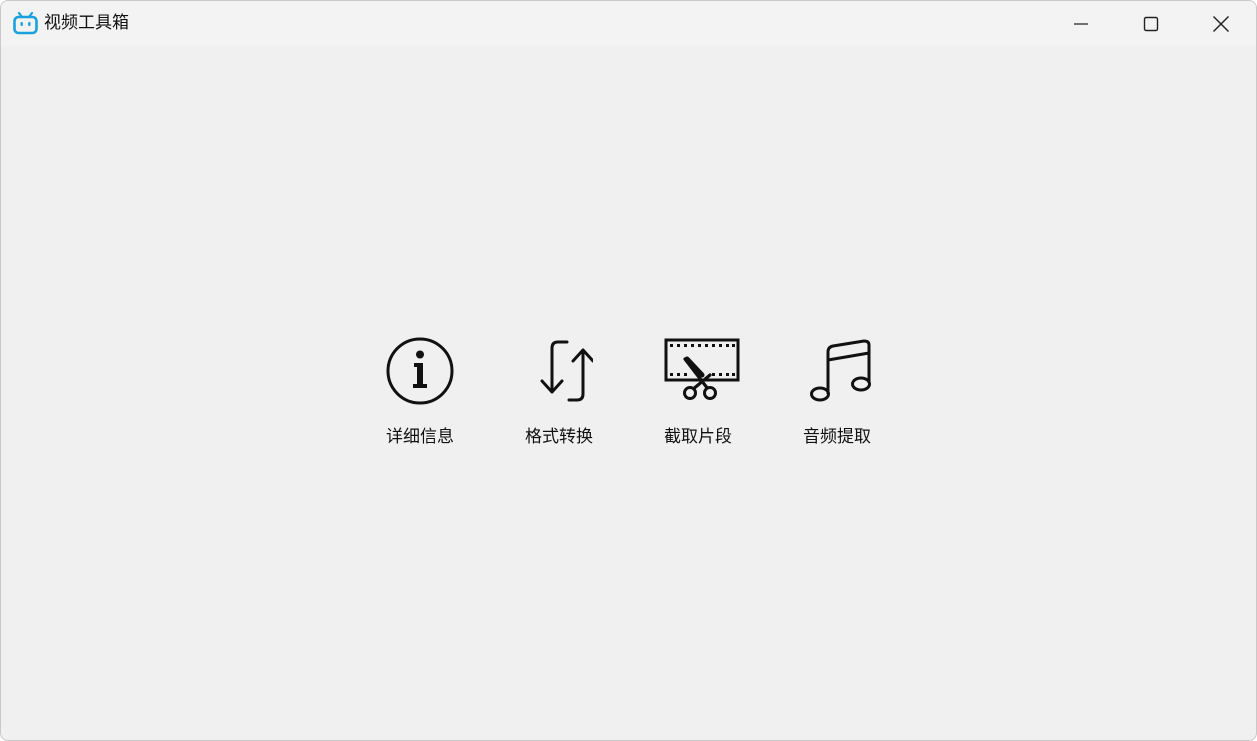 This screenshot has height=741, width=1257. I want to click on close-button, so click(1221, 23).